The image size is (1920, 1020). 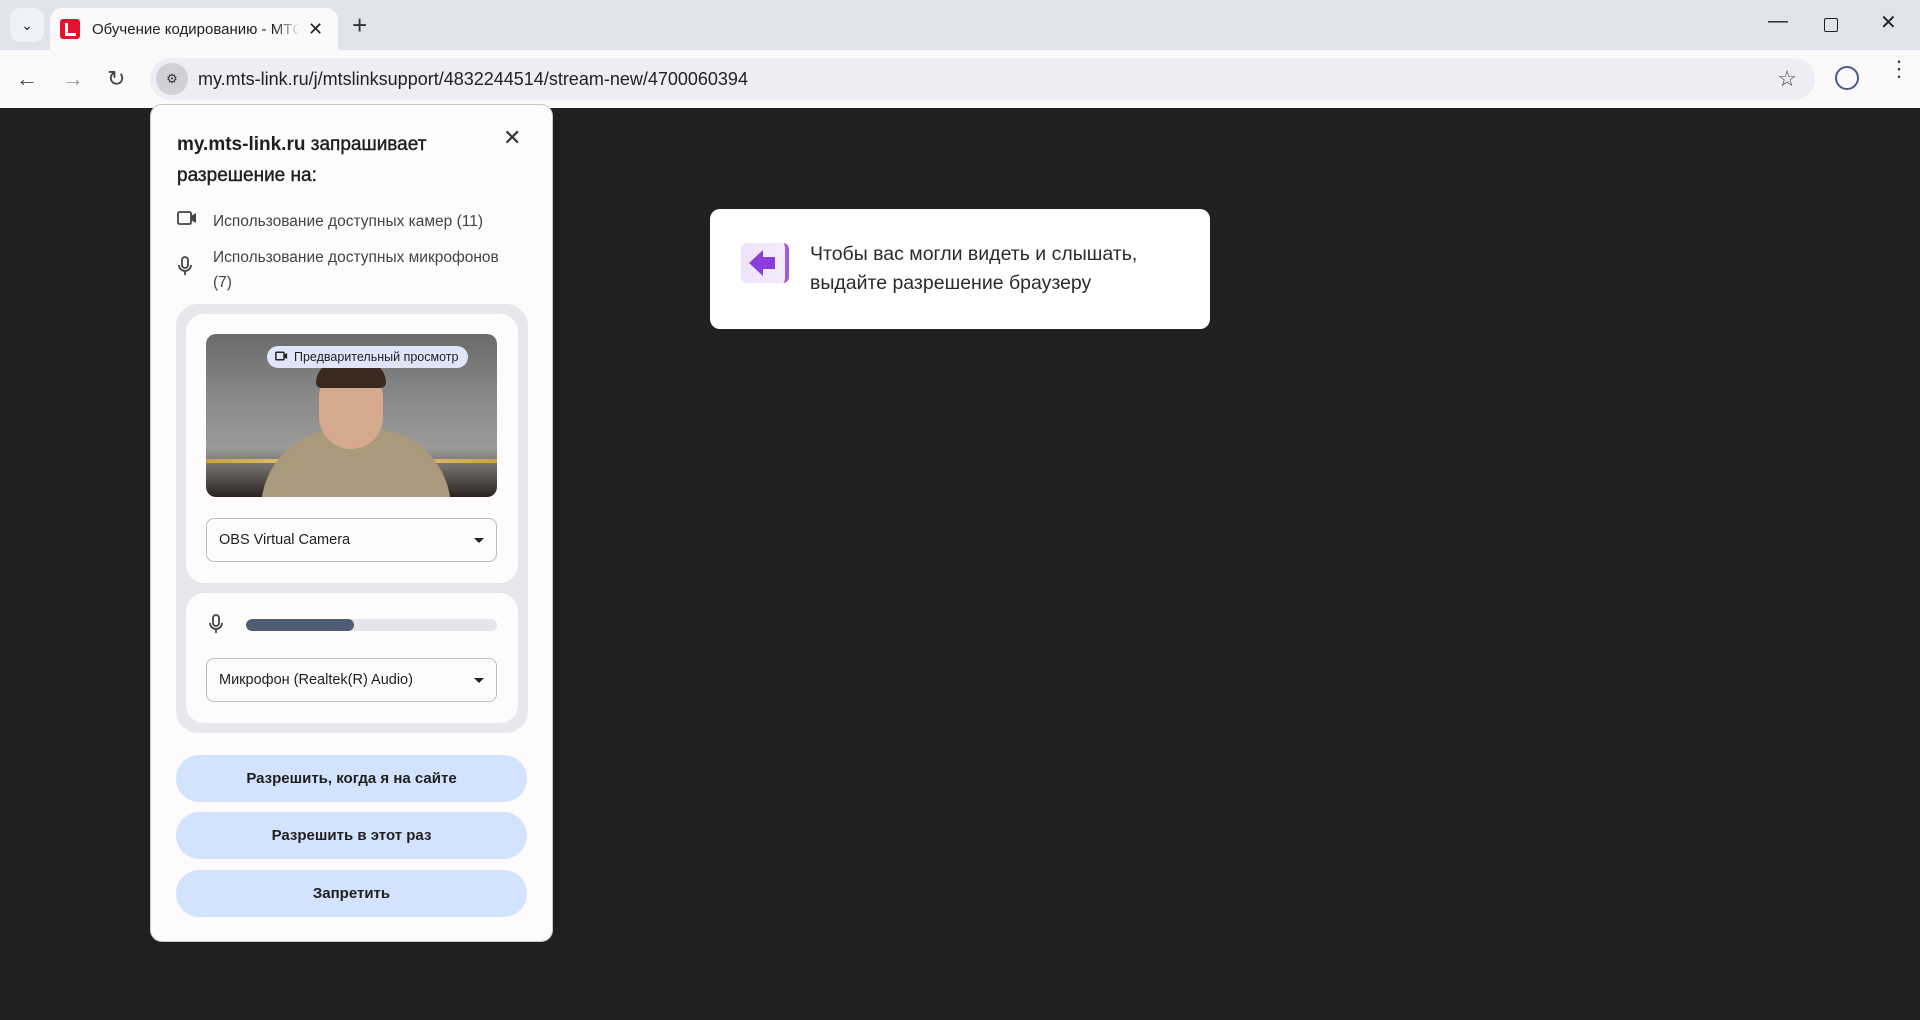 I want to click on camera-select-value: OBS Virtual Camera, so click(x=285, y=540).